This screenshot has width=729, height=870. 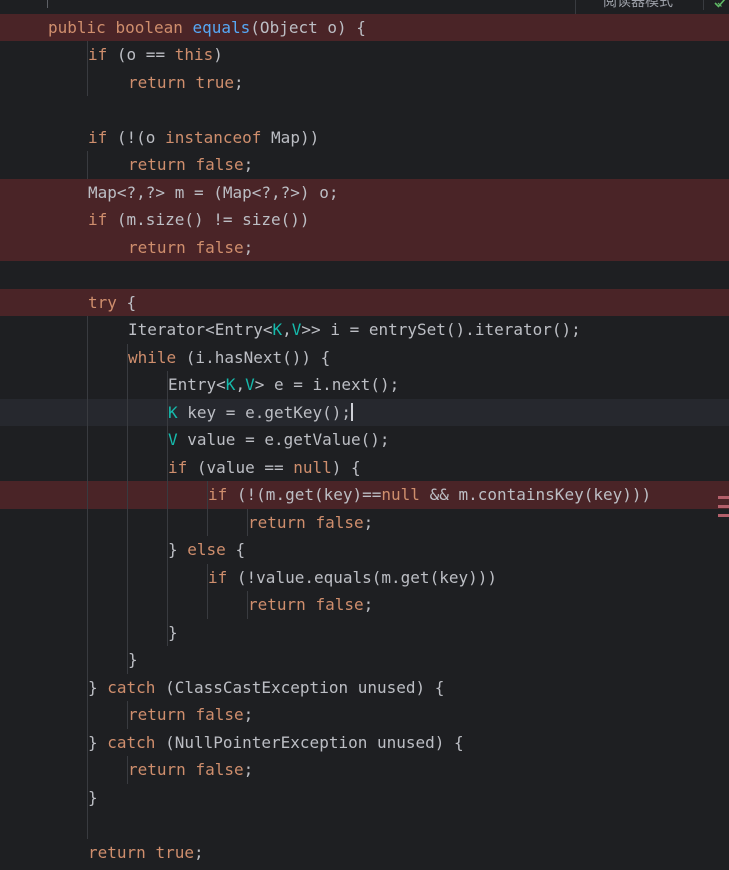 What do you see at coordinates (305, 687) in the screenshot?
I see `code-token: (ClassCastException unused) {` at bounding box center [305, 687].